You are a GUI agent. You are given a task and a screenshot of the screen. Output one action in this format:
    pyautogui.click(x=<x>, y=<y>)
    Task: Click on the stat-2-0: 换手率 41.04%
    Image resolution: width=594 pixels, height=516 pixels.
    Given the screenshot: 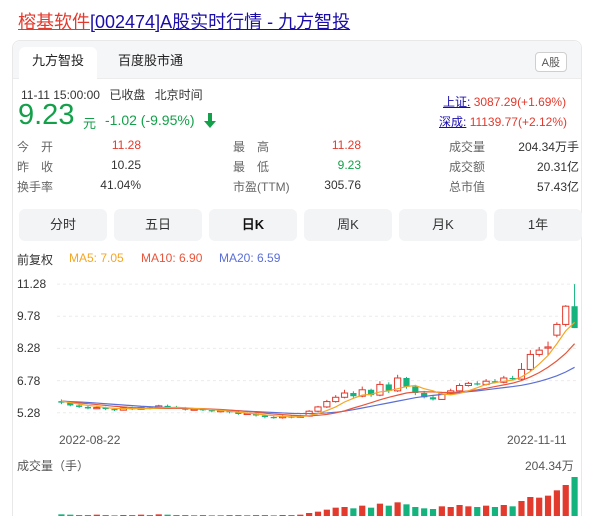 What is the action you would take?
    pyautogui.click(x=79, y=186)
    